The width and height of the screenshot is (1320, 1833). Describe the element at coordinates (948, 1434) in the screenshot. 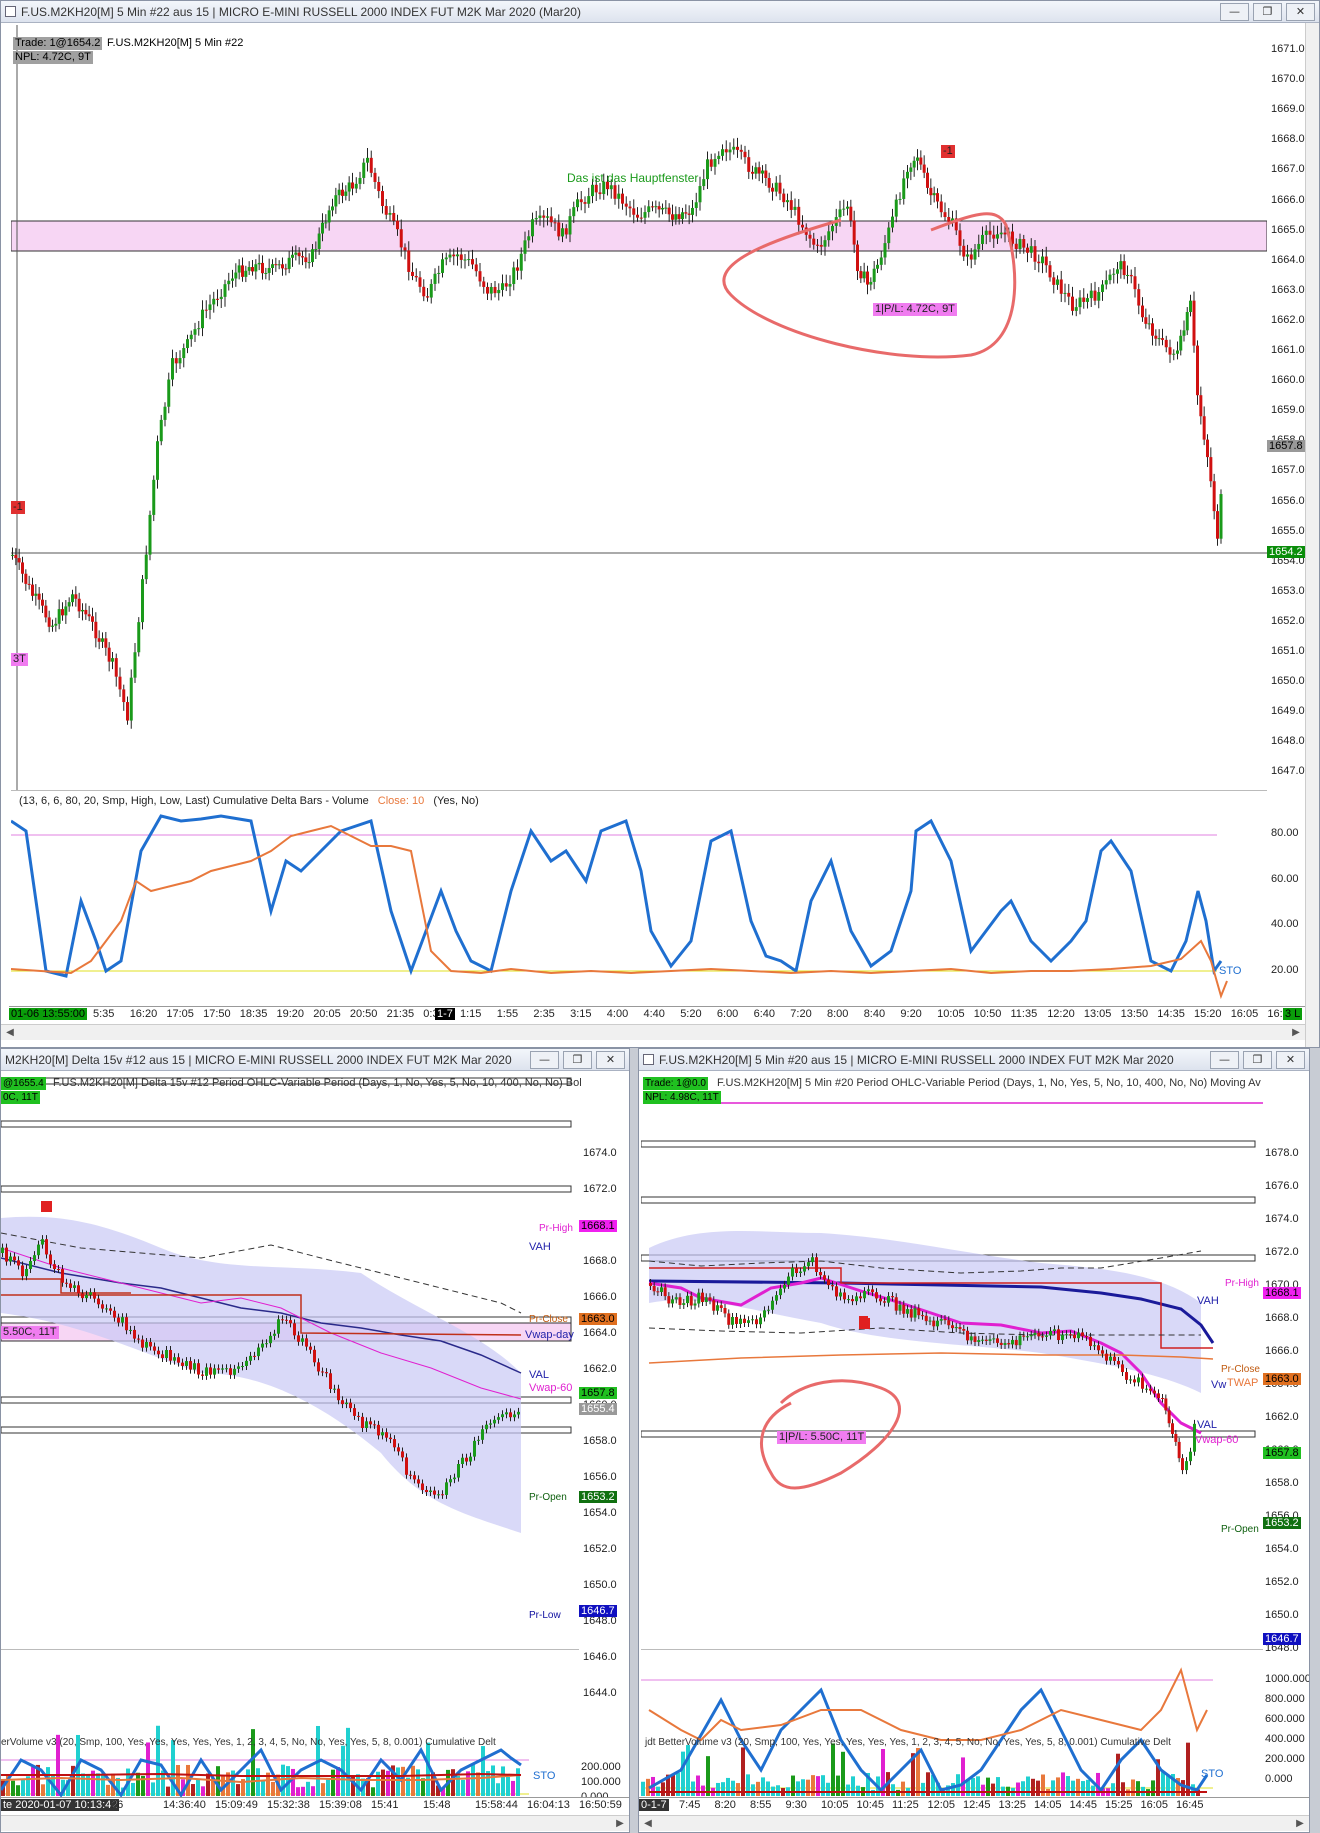

I see `level-band` at that location.